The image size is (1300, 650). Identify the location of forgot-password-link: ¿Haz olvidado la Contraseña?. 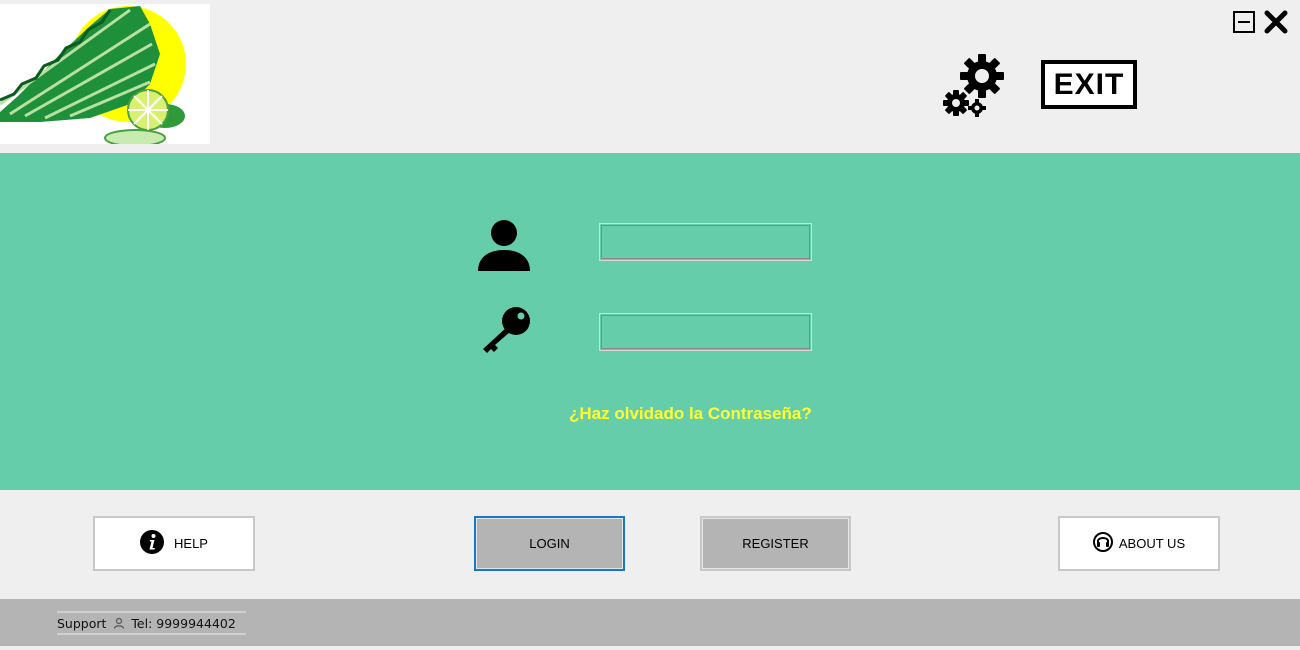
(690, 414).